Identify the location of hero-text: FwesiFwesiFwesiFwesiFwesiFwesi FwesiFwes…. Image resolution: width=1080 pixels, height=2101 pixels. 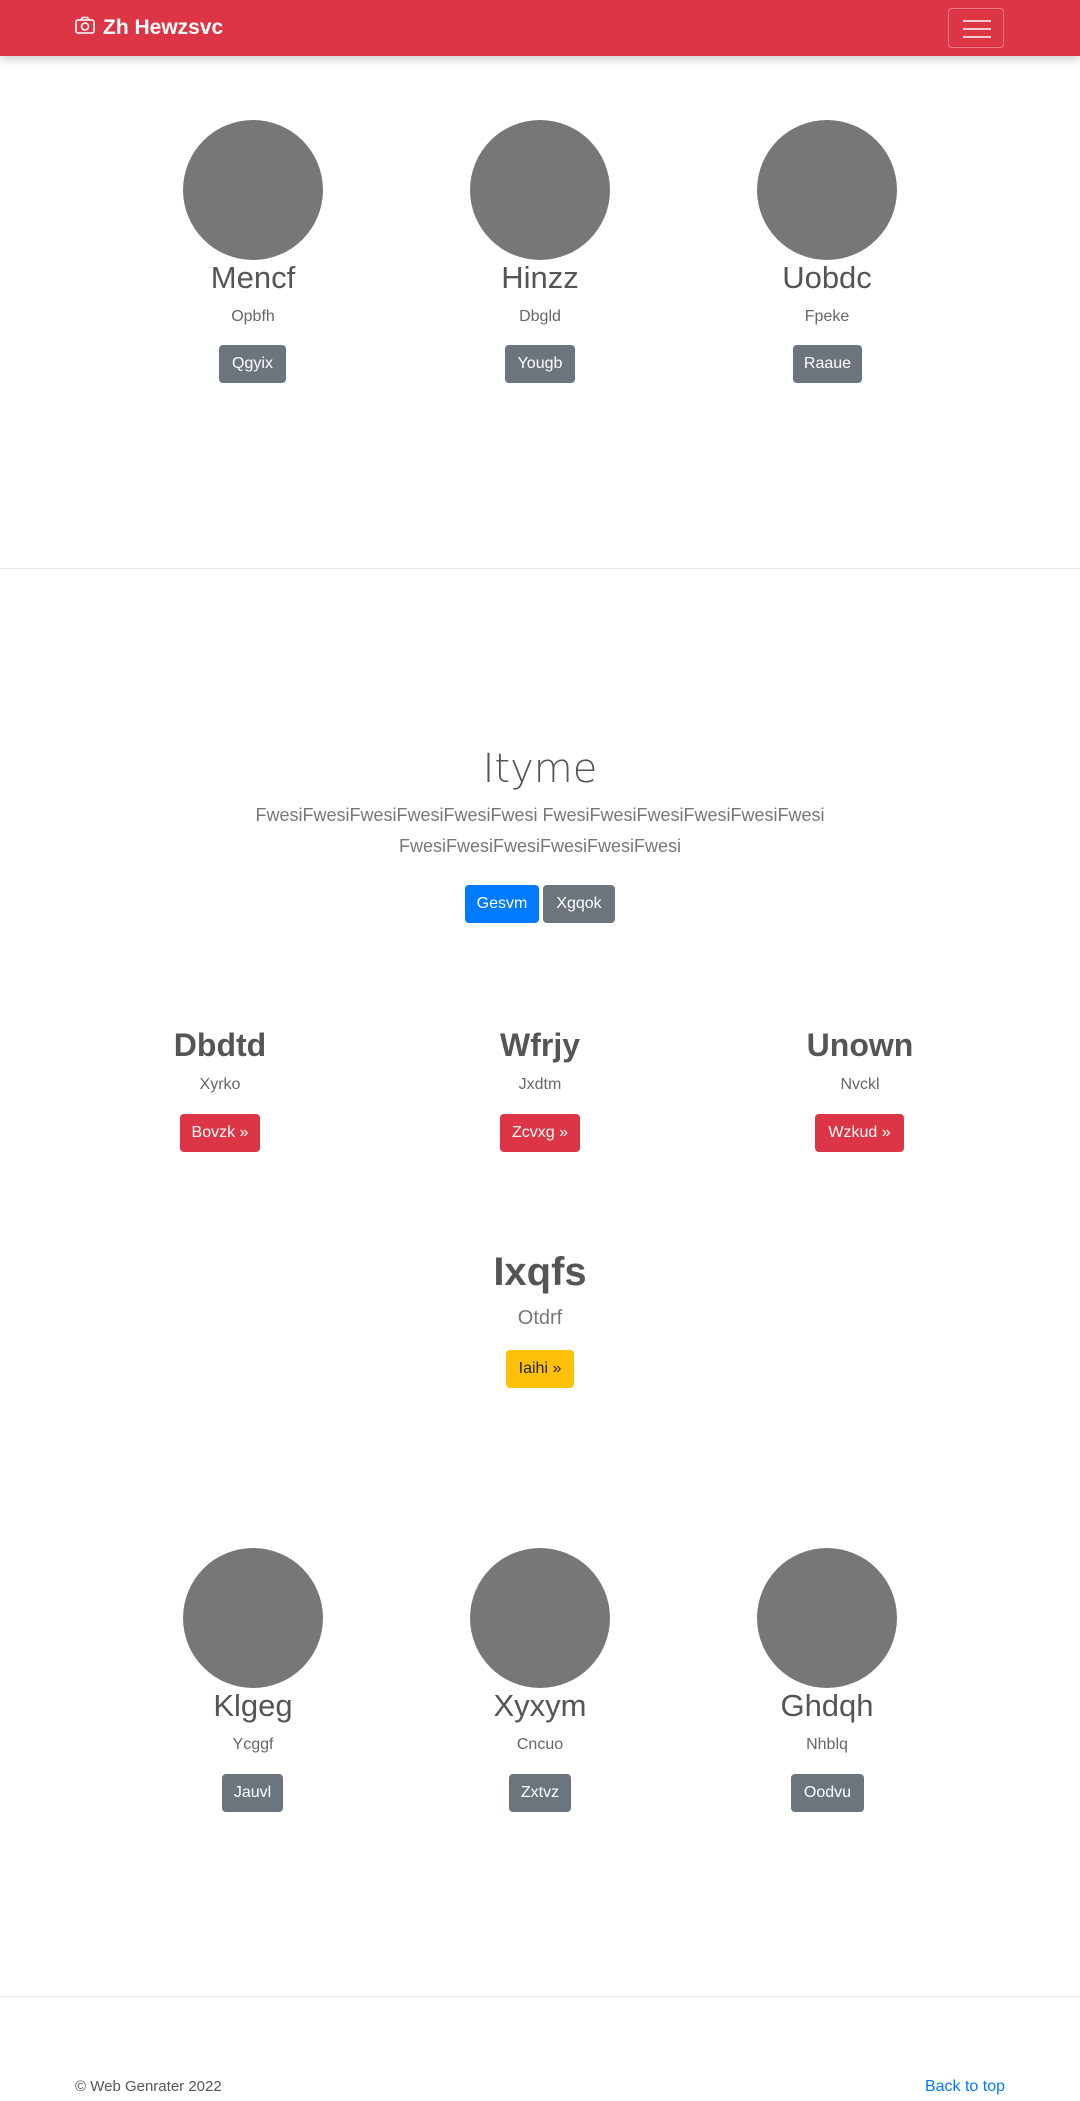
(540, 830).